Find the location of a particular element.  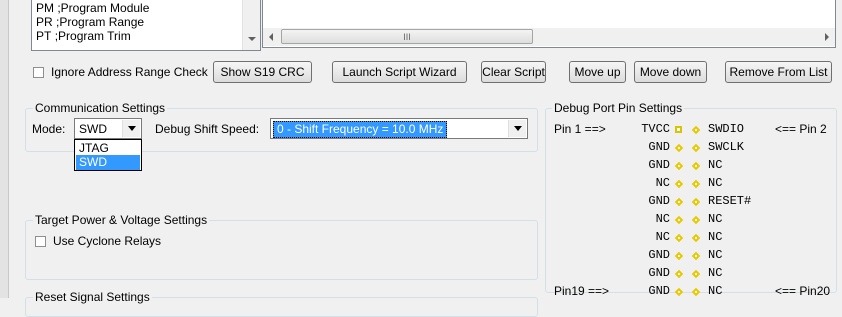

pin-left-name: TVCC is located at coordinates (655, 129).